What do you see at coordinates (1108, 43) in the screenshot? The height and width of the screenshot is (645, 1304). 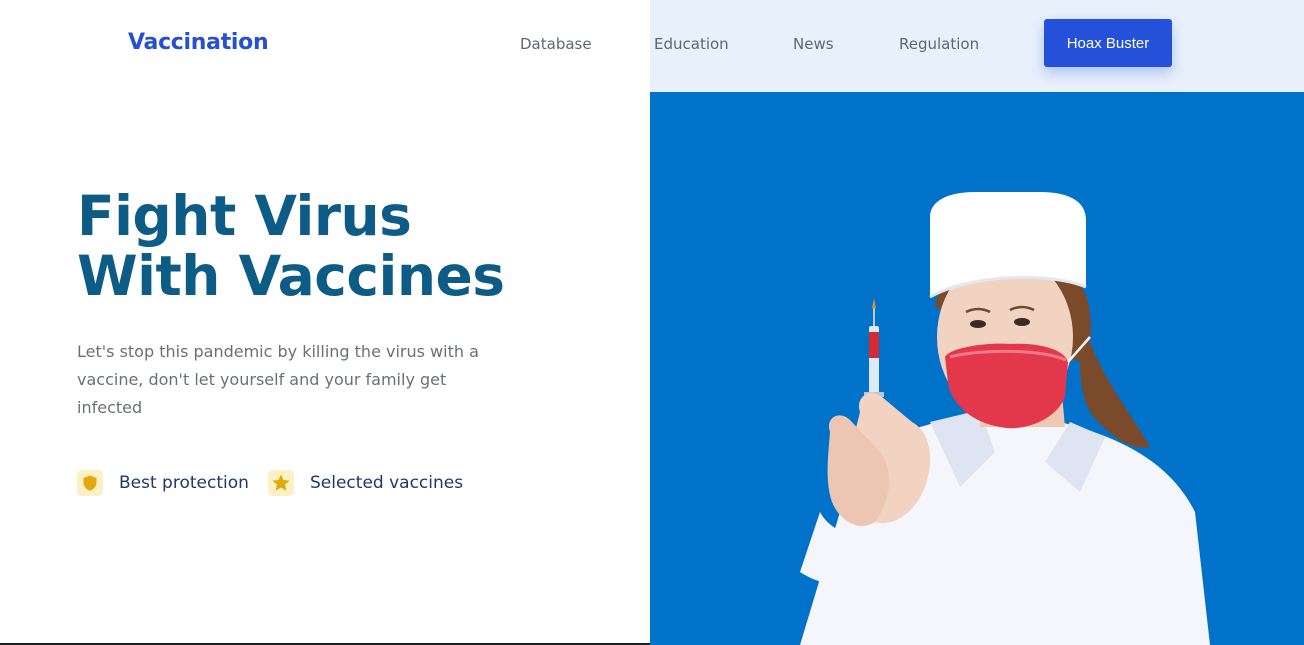 I see `hoax-buster-button: Hoax Buster` at bounding box center [1108, 43].